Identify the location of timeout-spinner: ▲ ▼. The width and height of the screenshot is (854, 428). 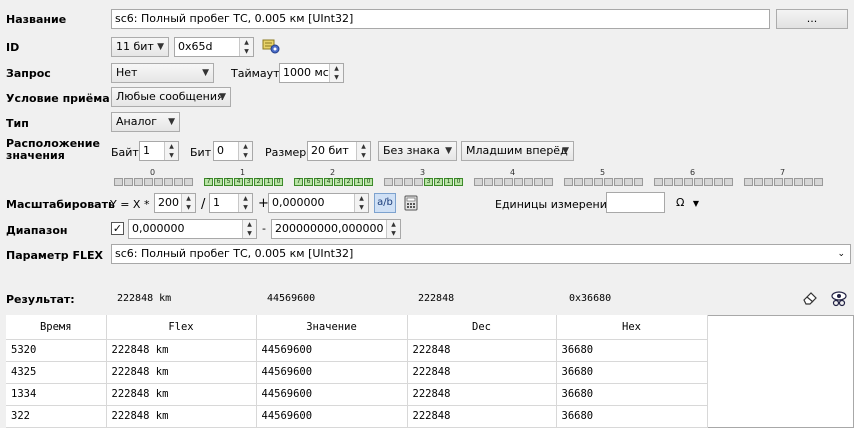
(336, 73).